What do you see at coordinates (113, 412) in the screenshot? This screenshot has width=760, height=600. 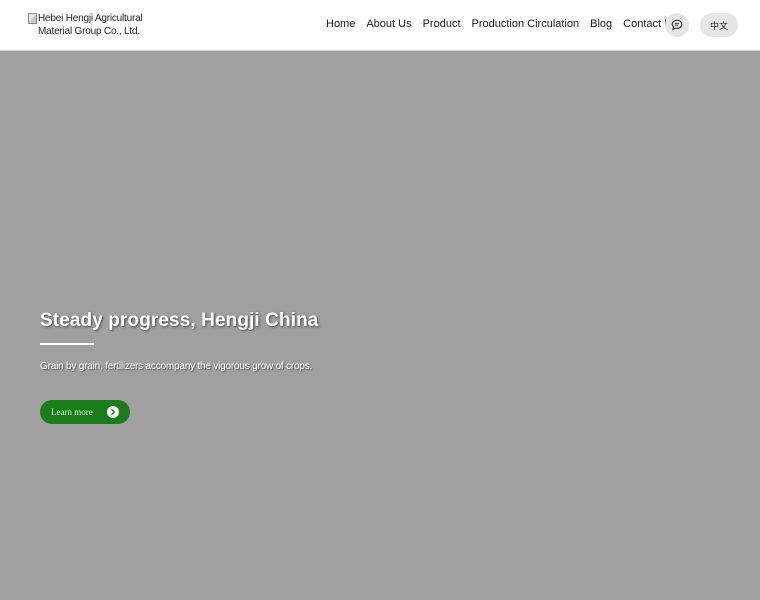 I see `chevron-right-circle-icon` at bounding box center [113, 412].